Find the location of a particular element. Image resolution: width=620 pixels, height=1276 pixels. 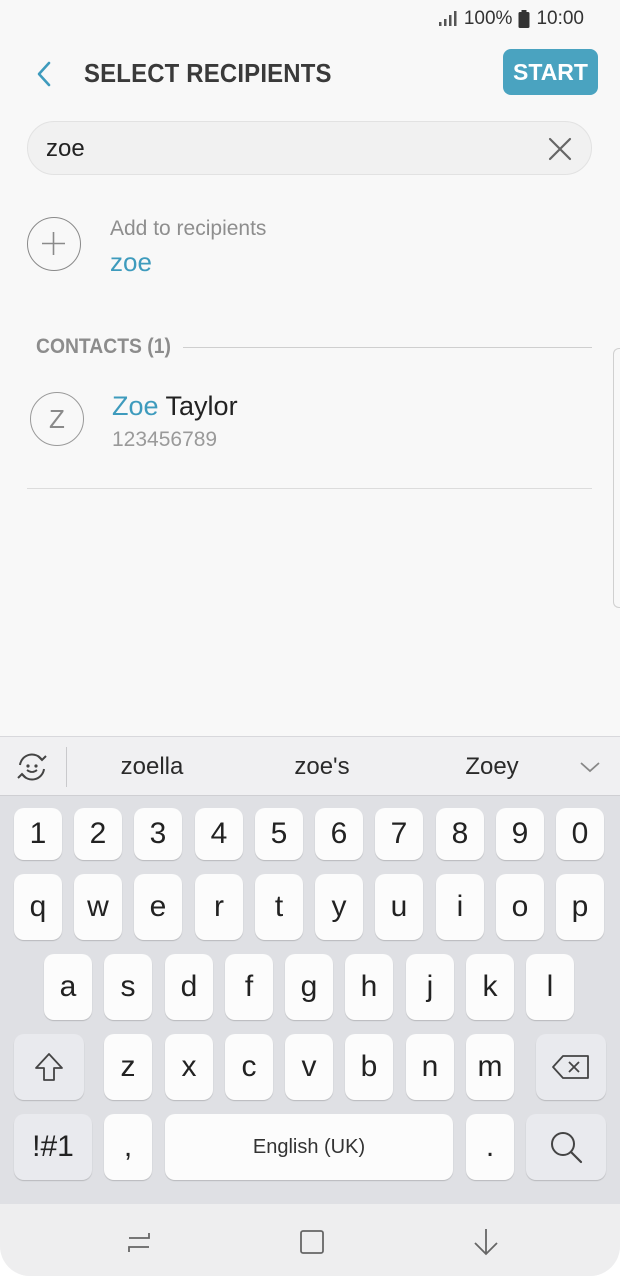

navigation-bar is located at coordinates (310, 1240).